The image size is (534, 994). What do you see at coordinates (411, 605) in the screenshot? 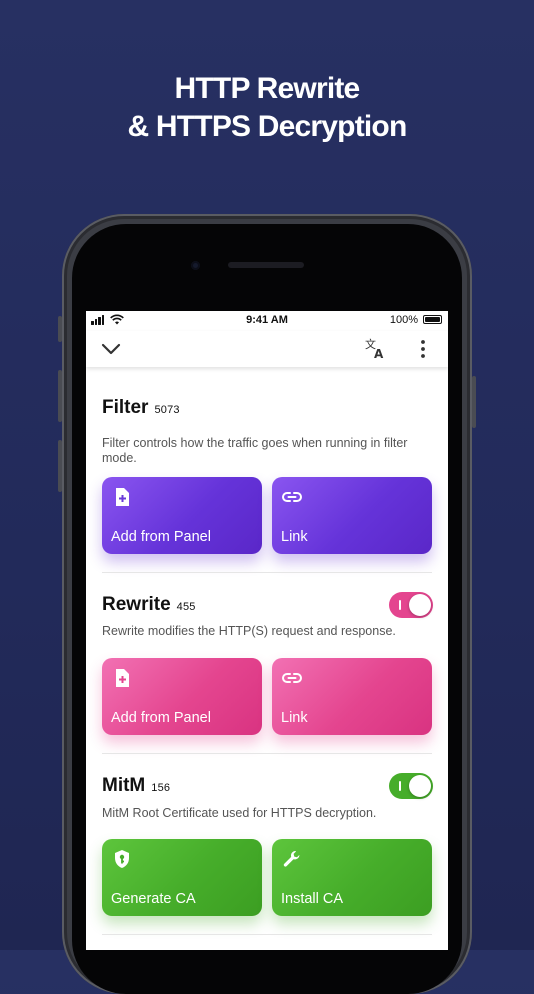
I see `rewrite-toggle` at bounding box center [411, 605].